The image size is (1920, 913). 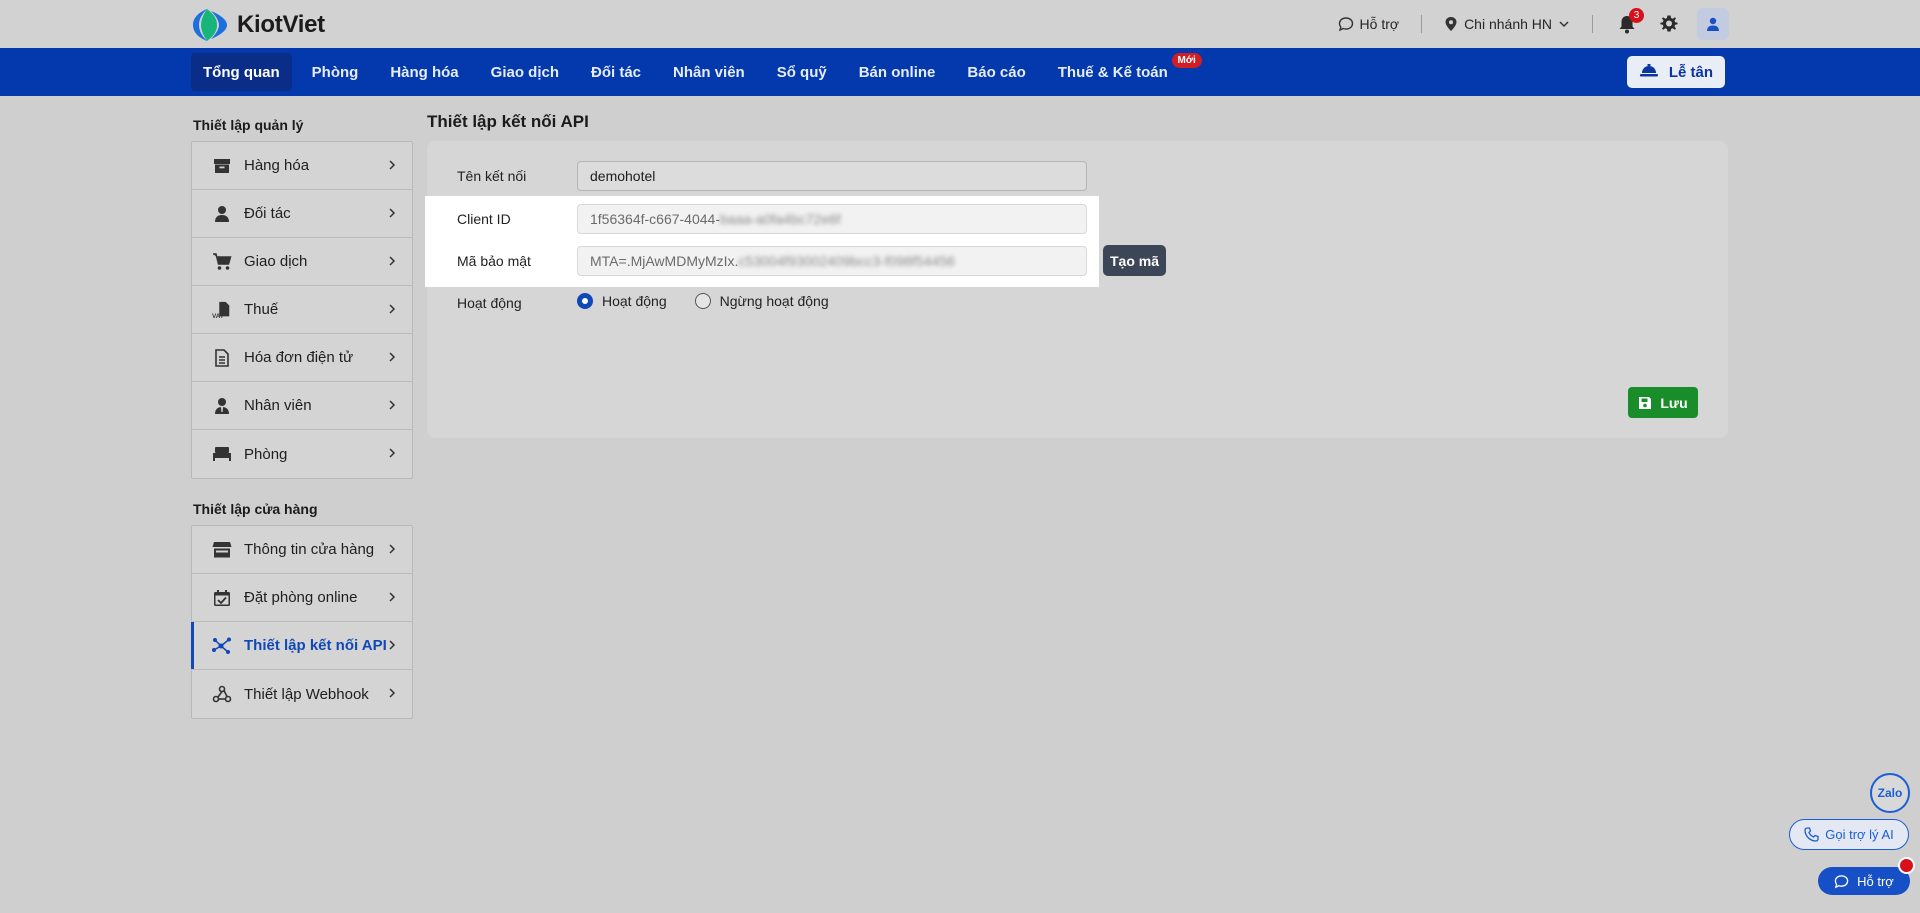 What do you see at coordinates (335, 72) in the screenshot?
I see `nav-item-rooms: Phòng` at bounding box center [335, 72].